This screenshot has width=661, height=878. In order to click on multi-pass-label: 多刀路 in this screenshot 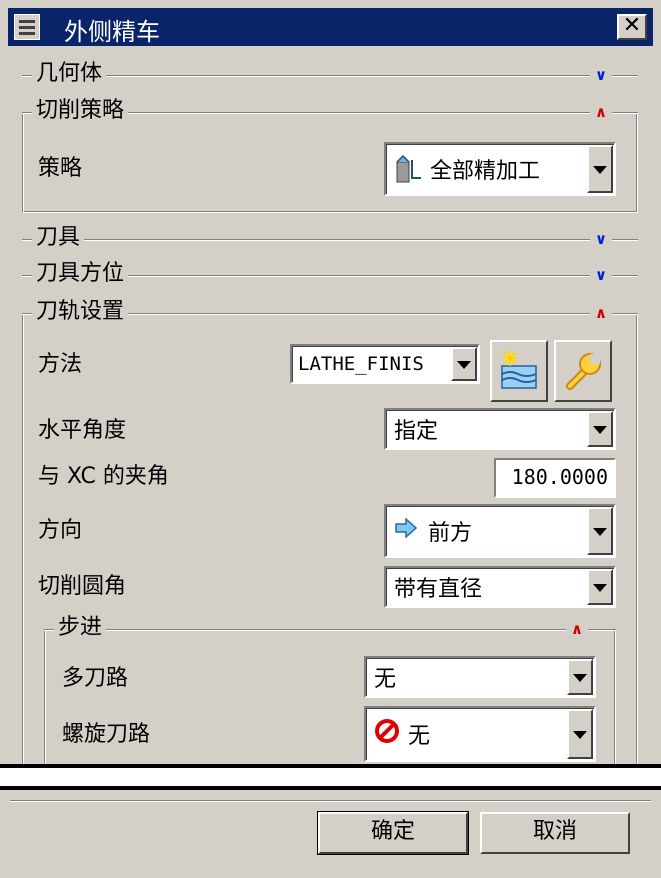, I will do `click(95, 678)`.